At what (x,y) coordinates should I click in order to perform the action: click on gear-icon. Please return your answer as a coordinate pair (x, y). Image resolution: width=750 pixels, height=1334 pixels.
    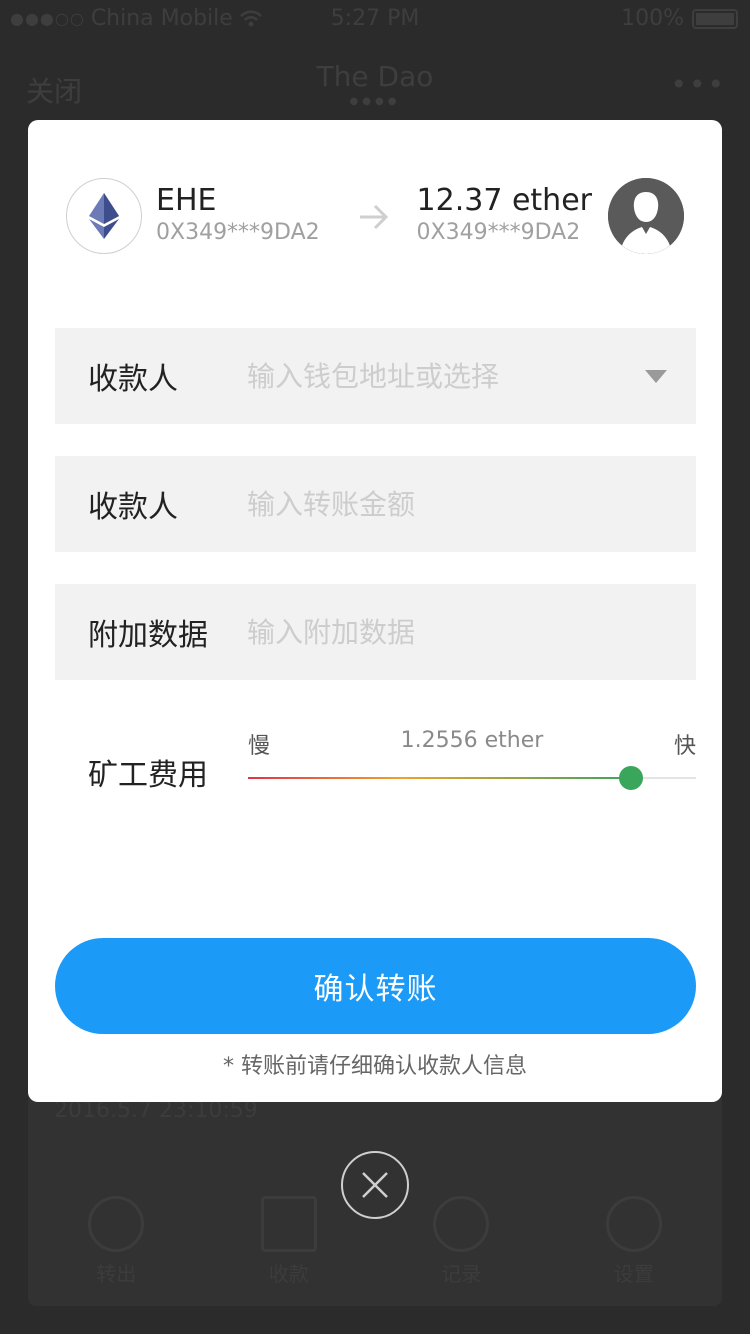
    Looking at the image, I should click on (633, 1224).